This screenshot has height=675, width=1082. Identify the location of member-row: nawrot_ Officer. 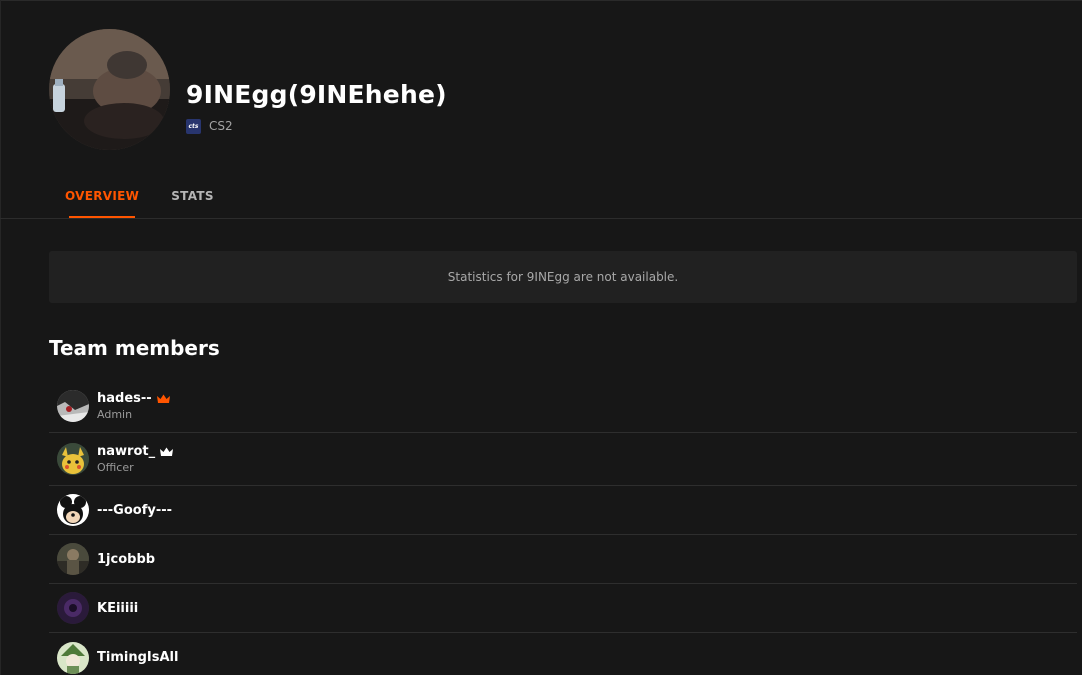
(563, 459).